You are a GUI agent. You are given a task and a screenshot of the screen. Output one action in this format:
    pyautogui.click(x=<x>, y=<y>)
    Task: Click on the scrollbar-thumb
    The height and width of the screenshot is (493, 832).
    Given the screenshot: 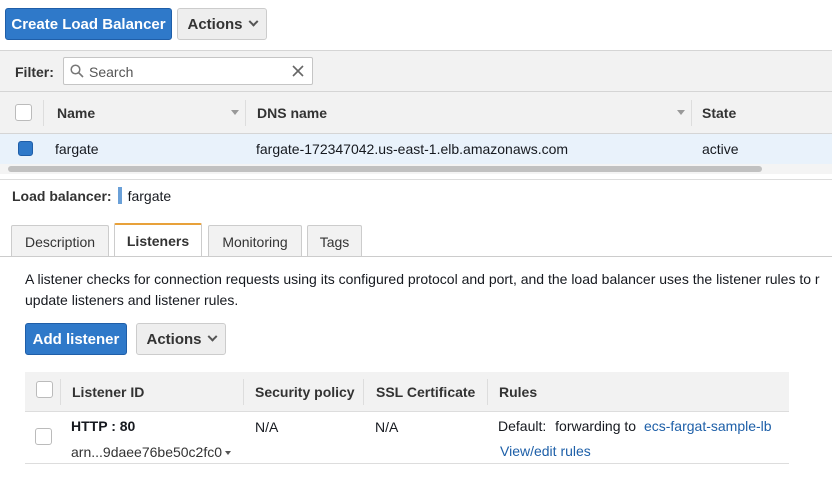 What is the action you would take?
    pyautogui.click(x=385, y=169)
    